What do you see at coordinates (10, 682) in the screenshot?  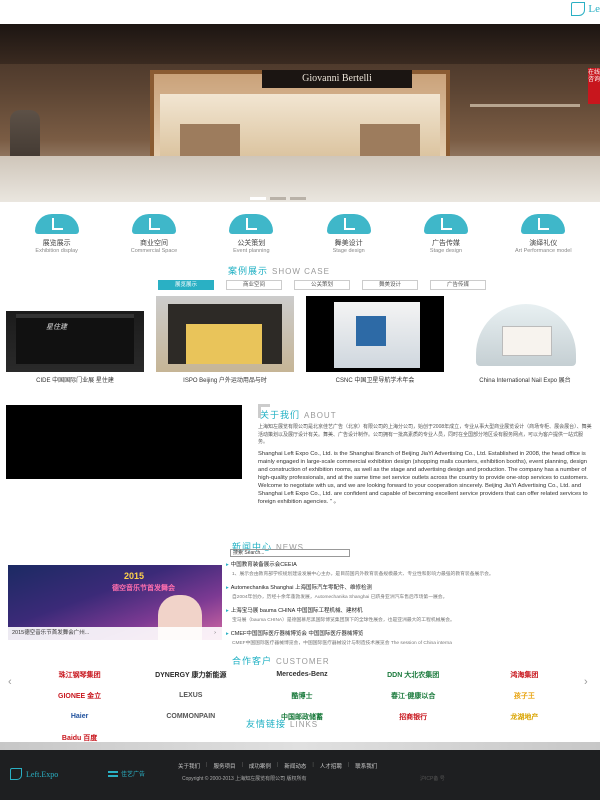 I see `carousel-prev-button: ‹` at bounding box center [10, 682].